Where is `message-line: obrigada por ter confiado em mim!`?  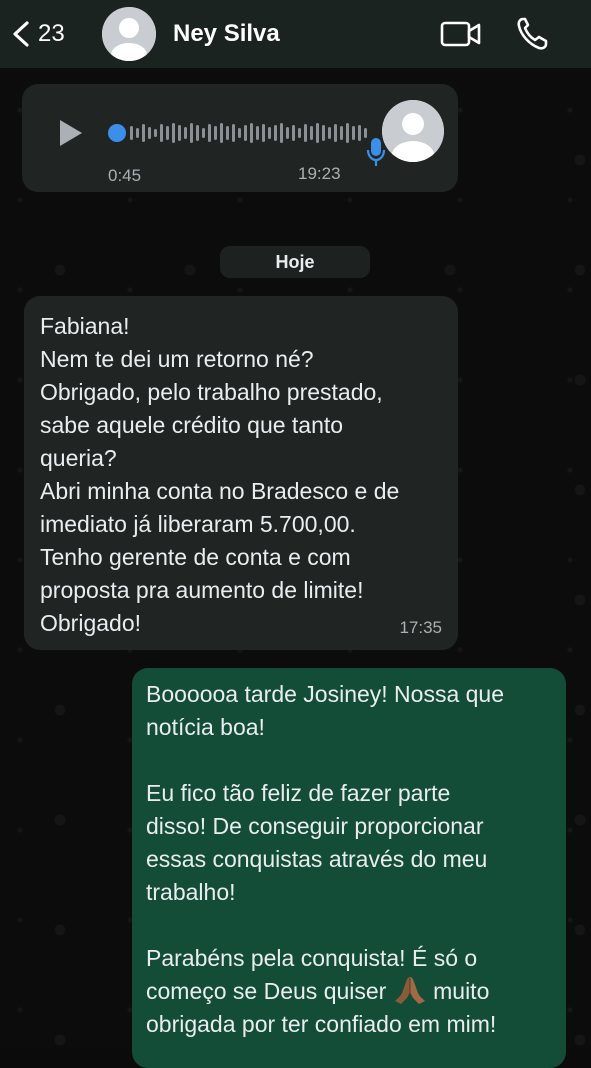 message-line: obrigada por ter confiado em mim! is located at coordinates (321, 1024).